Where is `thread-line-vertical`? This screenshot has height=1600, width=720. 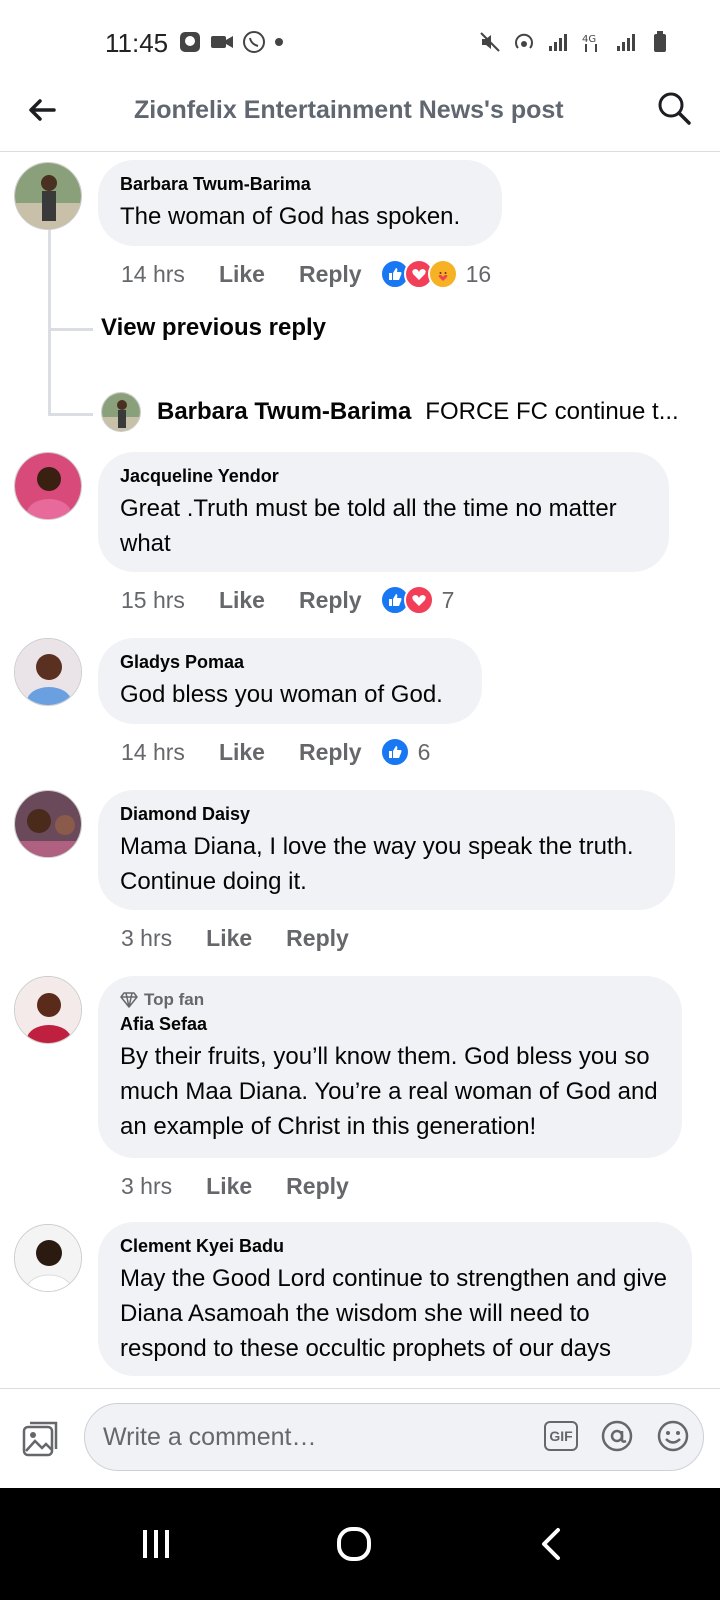
thread-line-vertical is located at coordinates (49, 322).